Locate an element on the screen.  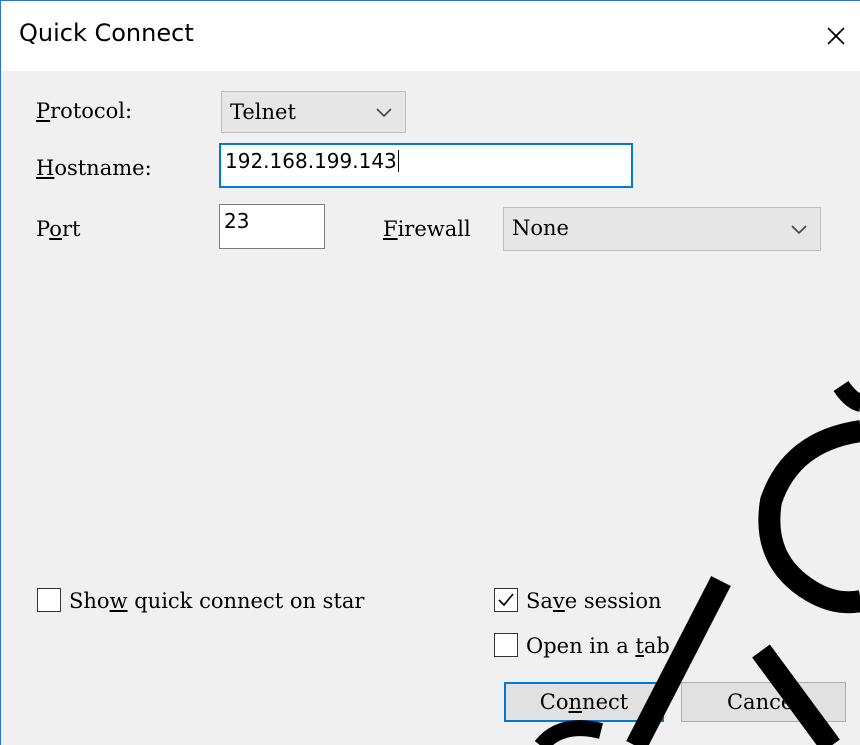
firewall-value: None is located at coordinates (540, 228).